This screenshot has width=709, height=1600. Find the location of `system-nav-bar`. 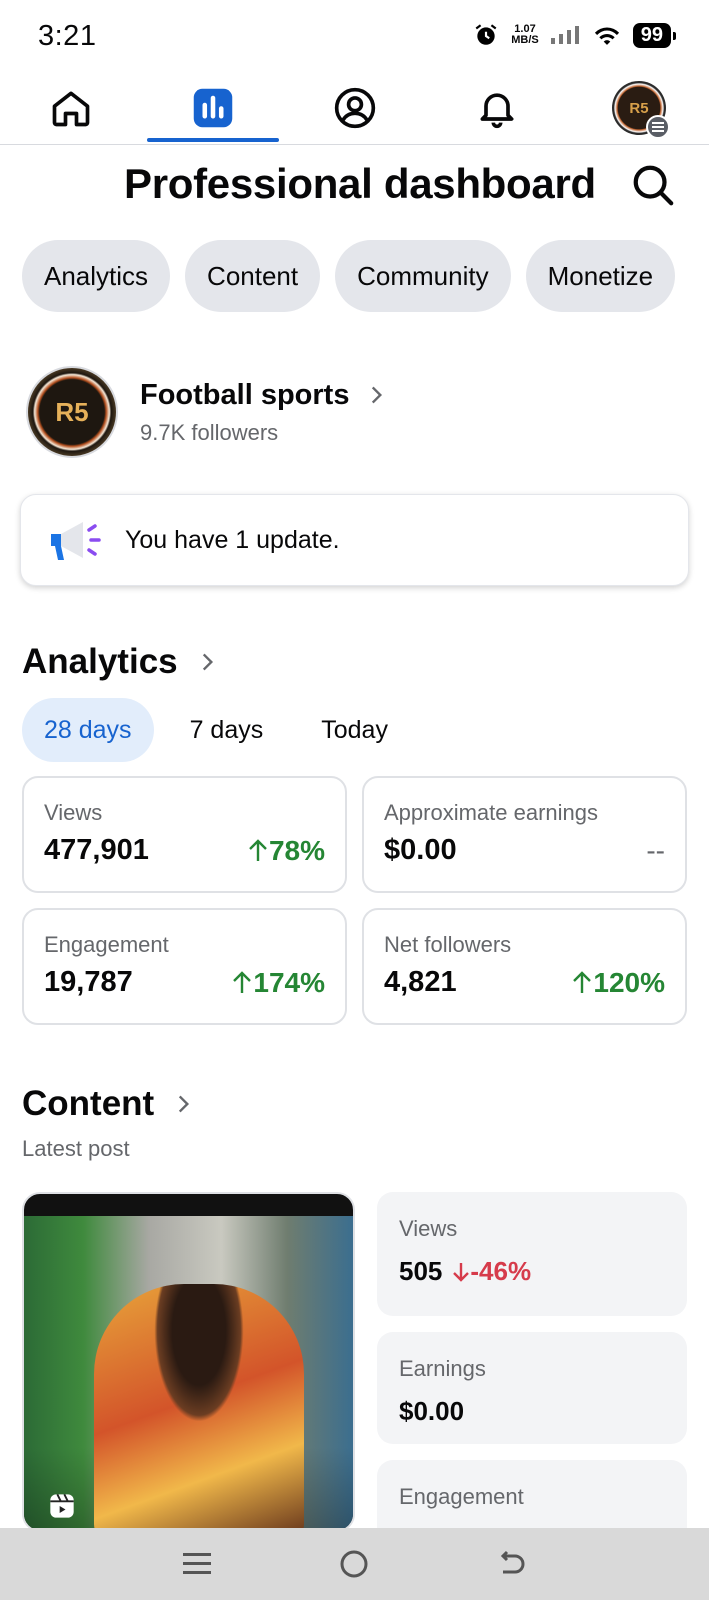

system-nav-bar is located at coordinates (354, 1564).